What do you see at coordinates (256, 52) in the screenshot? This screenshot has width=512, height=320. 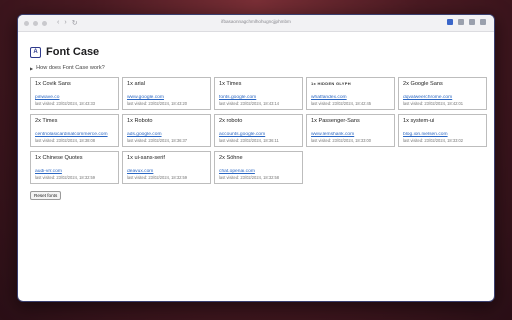 I see `app-header: A Font Case` at bounding box center [256, 52].